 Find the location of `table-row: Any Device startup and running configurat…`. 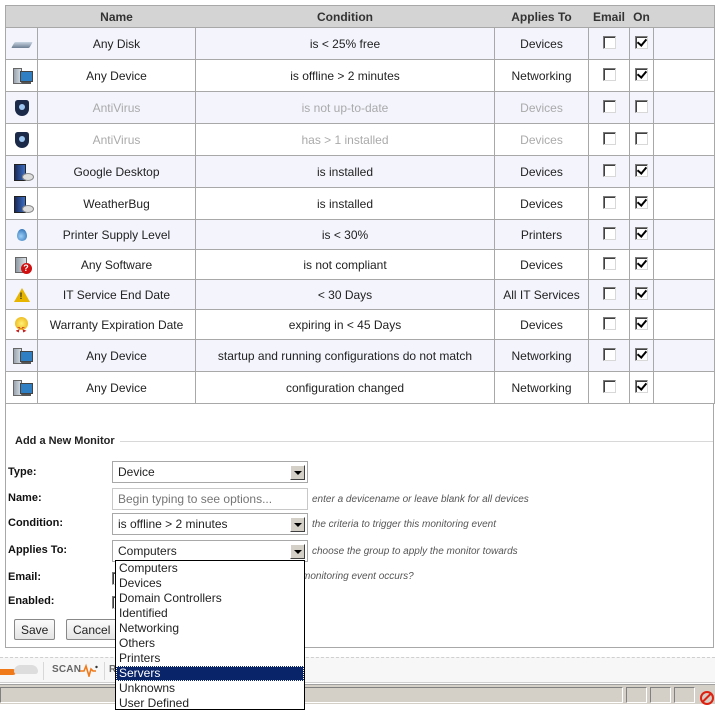

table-row: Any Device startup and running configurat… is located at coordinates (360, 355).